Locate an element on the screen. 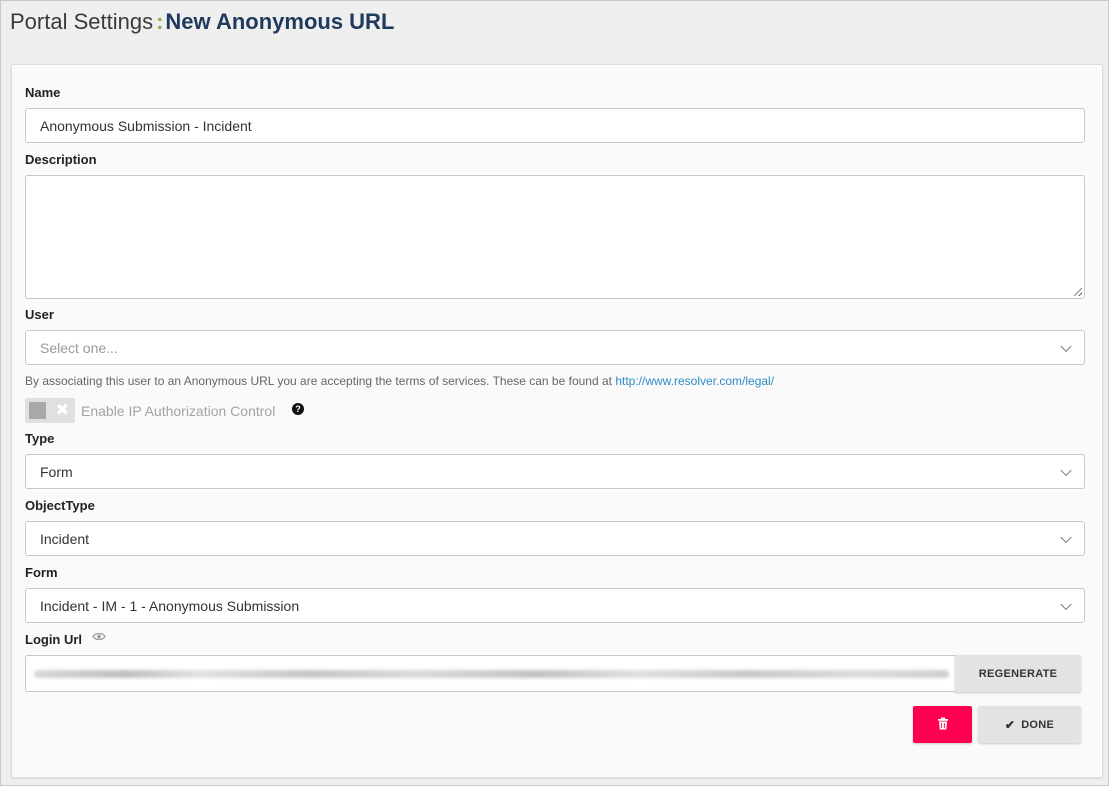  login-url-label: Login Url is located at coordinates (54, 639).